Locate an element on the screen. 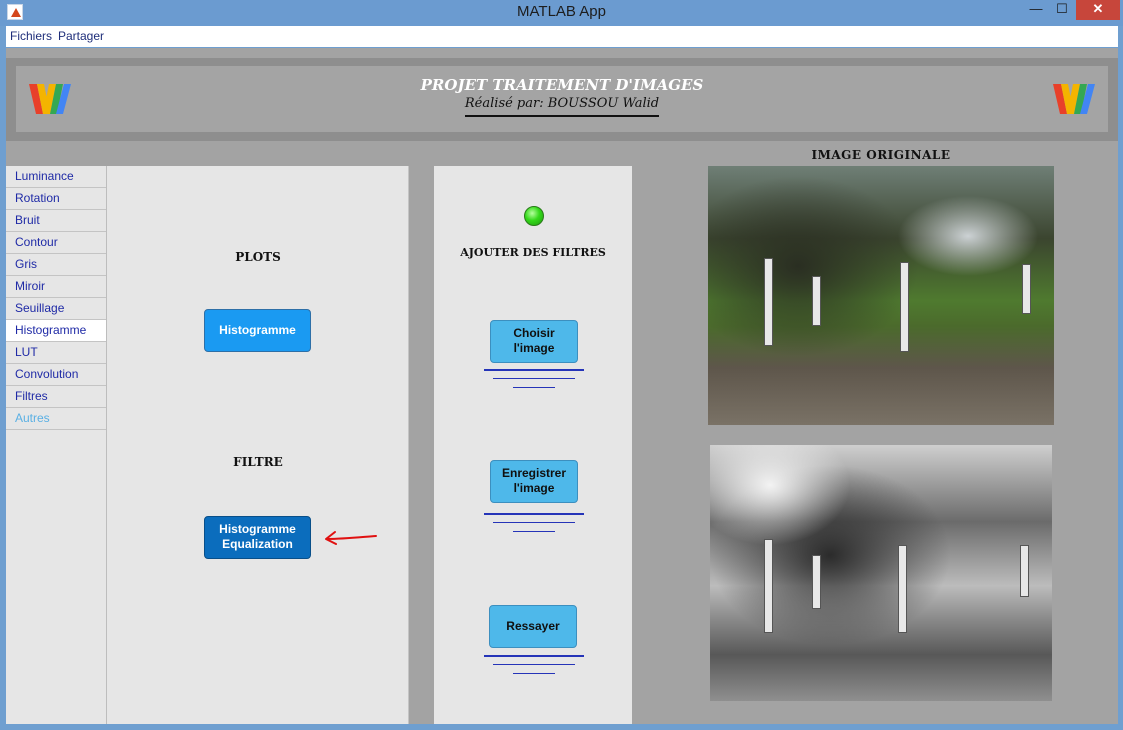 The height and width of the screenshot is (730, 1123). filter-label: FILTRE is located at coordinates (258, 462).